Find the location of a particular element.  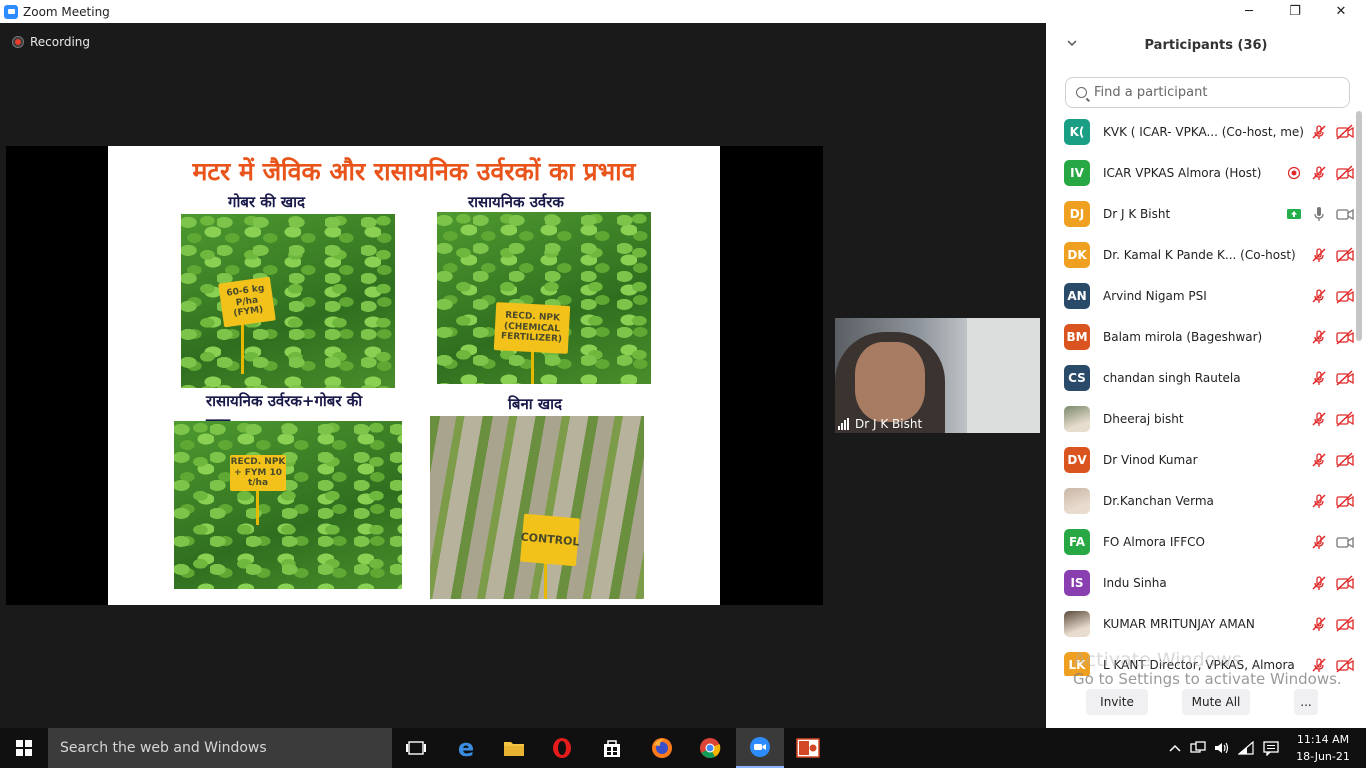

participant-row: DV Dr Vinod Kumar is located at coordinates (1200, 459).